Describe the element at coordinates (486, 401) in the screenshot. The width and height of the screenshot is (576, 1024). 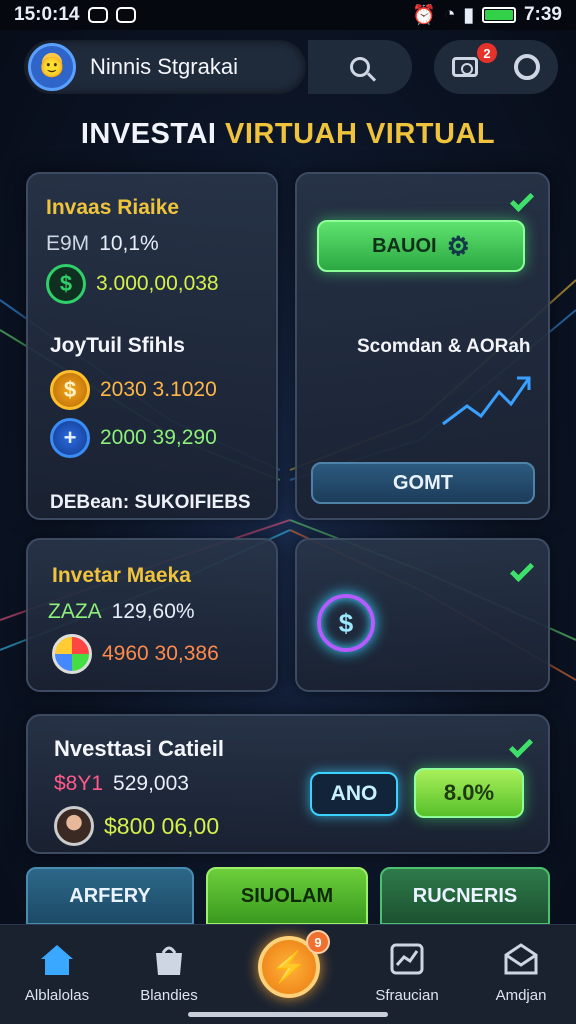
I see `trend-up-icon` at that location.